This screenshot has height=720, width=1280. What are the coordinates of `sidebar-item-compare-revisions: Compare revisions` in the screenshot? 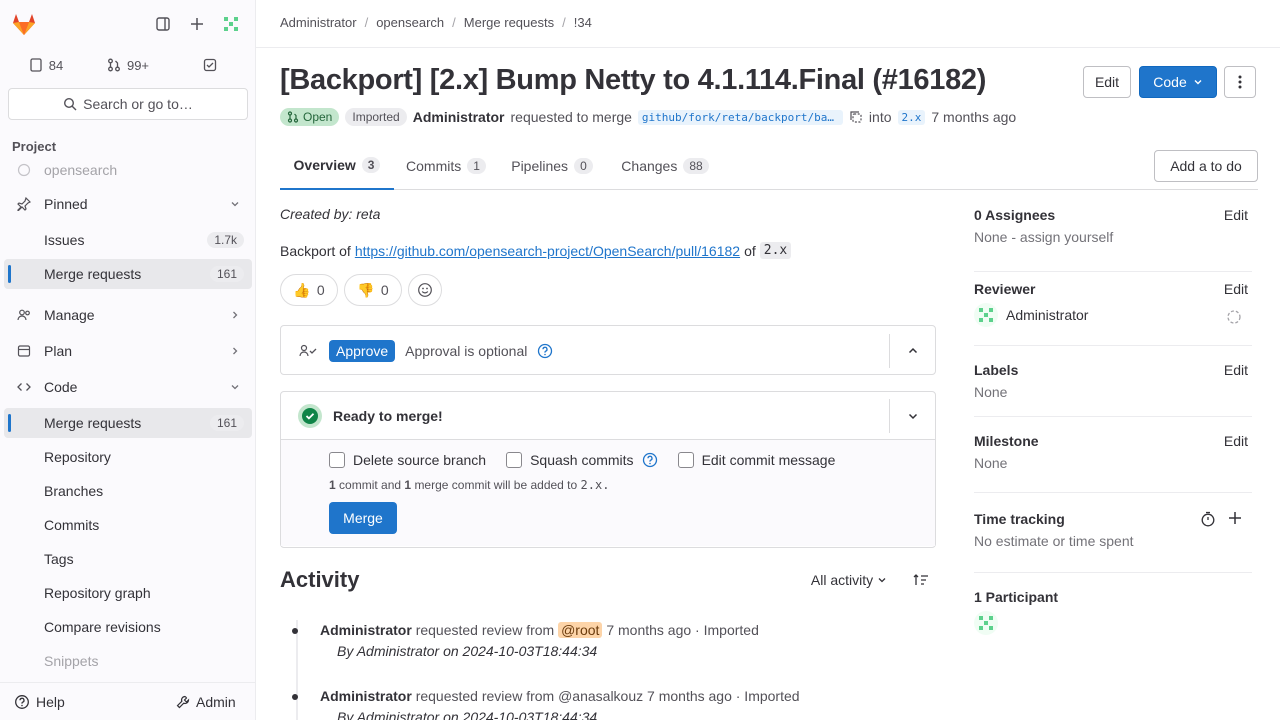 It's located at (128, 627).